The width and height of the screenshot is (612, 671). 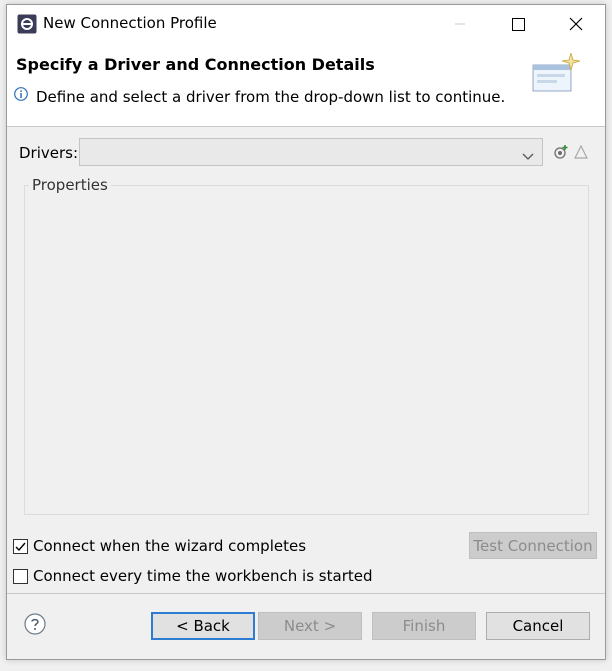 What do you see at coordinates (49, 153) in the screenshot?
I see `drivers-label: Drivers:` at bounding box center [49, 153].